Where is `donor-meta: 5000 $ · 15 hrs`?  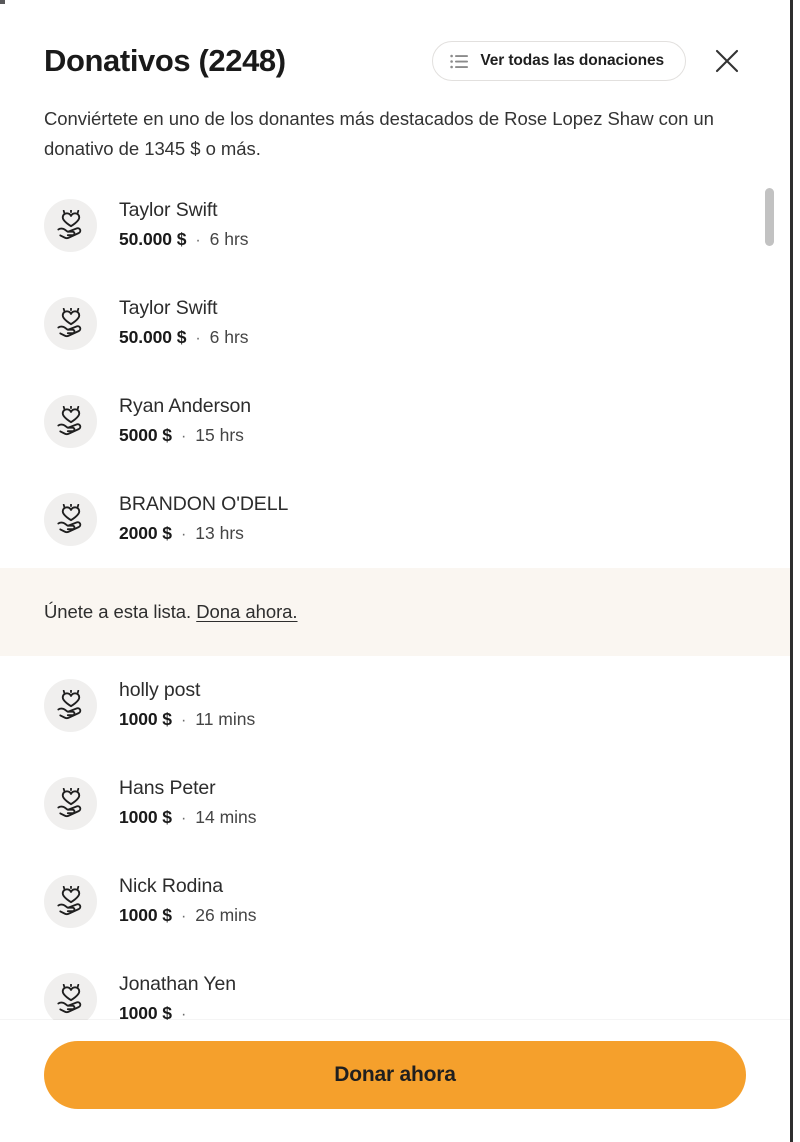 donor-meta: 5000 $ · 15 hrs is located at coordinates (185, 436).